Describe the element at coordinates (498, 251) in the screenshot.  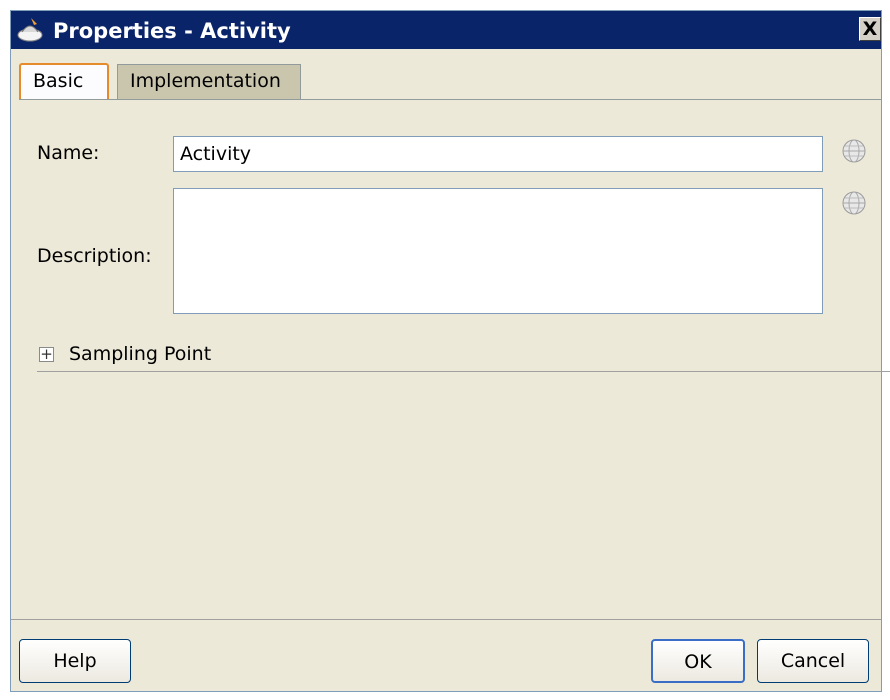
I see `description-field` at that location.